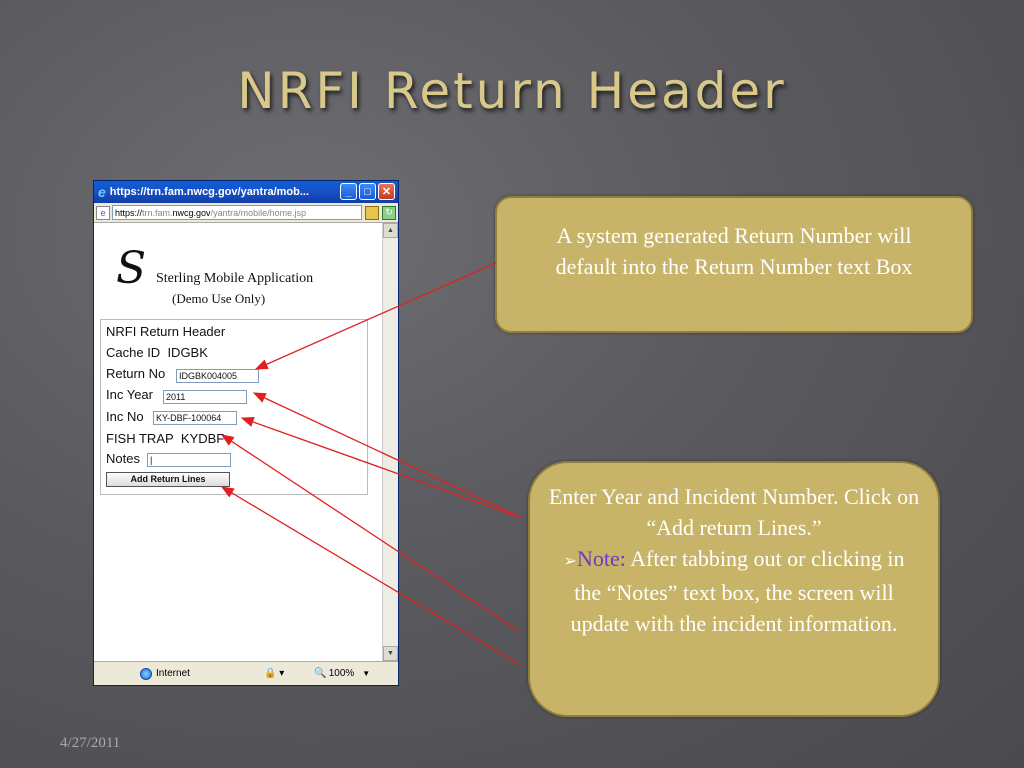 The width and height of the screenshot is (1024, 768). Describe the element at coordinates (166, 331) in the screenshot. I see `form-header: NRFI Return Header` at that location.